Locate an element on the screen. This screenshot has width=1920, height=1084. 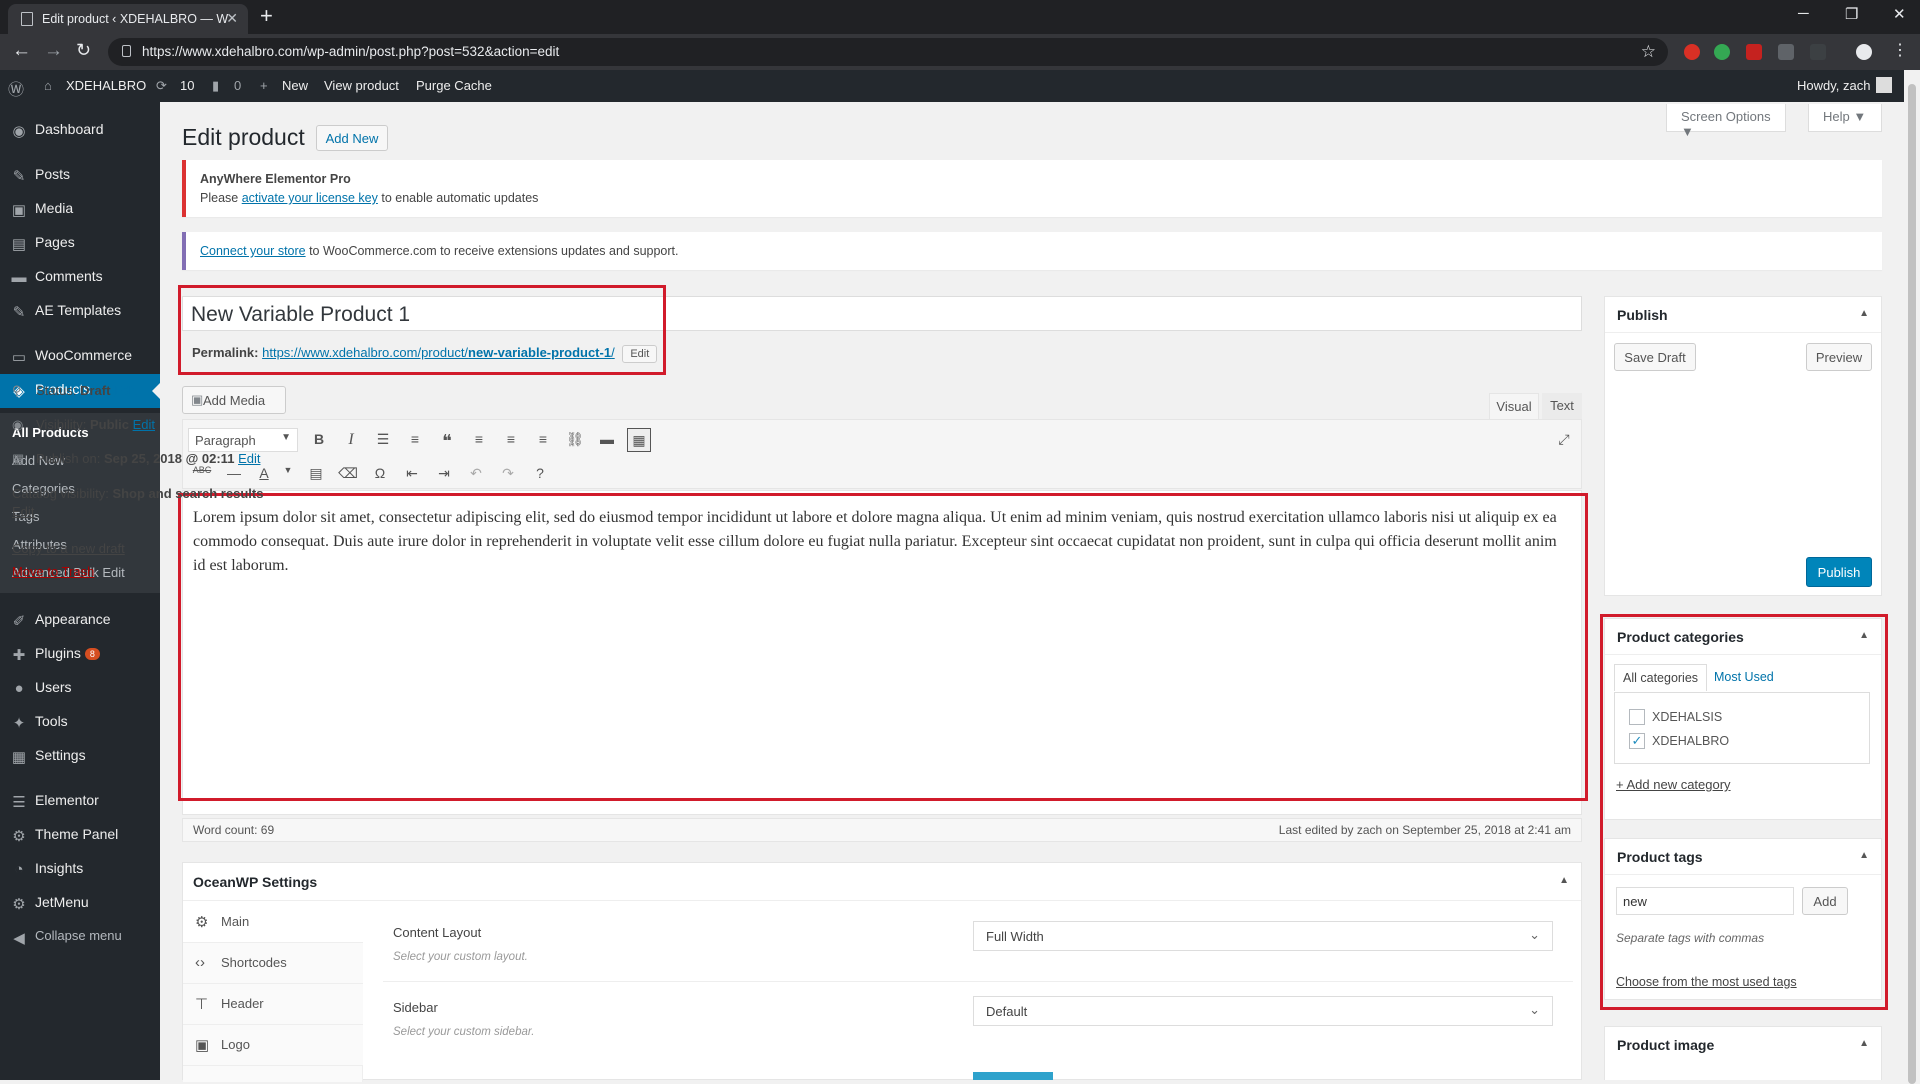
help-icon: ? is located at coordinates (540, 474).